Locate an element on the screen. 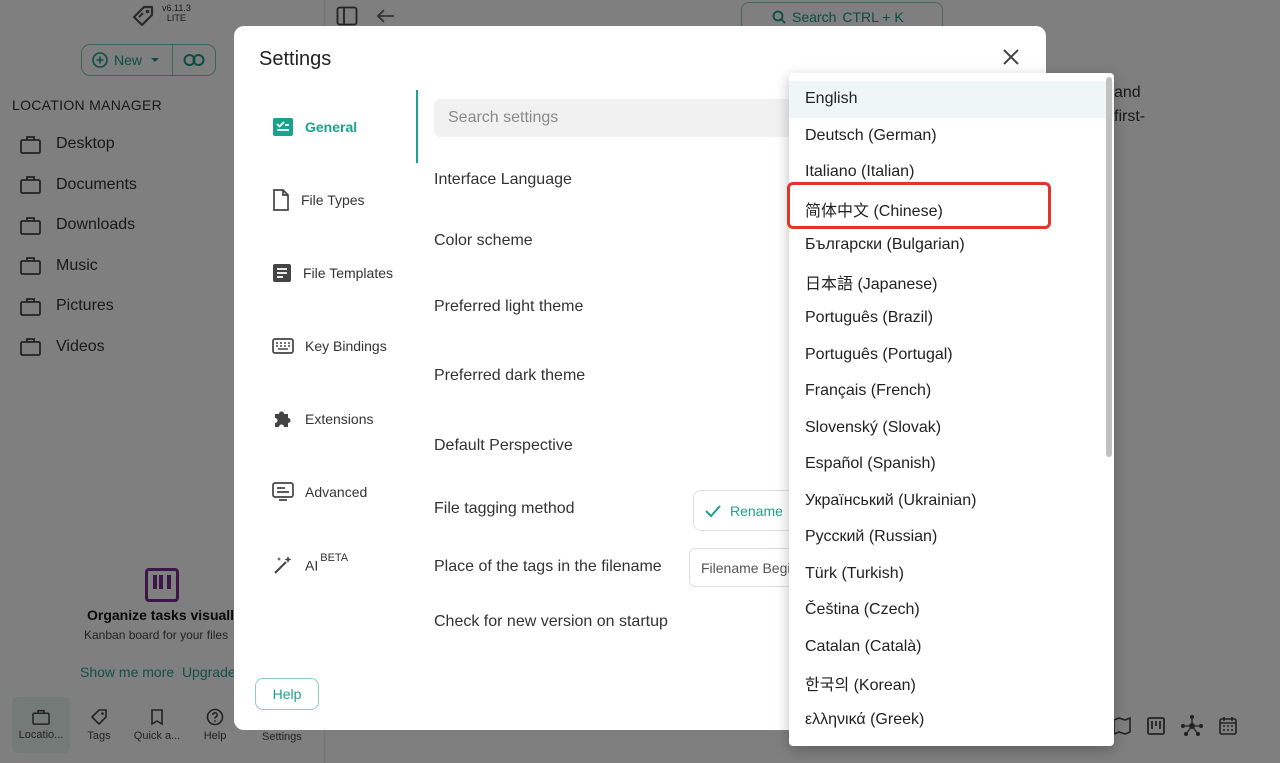 Image resolution: width=1280 pixels, height=763 pixels. tagging-method-rename-button: Rename is located at coordinates (748, 510).